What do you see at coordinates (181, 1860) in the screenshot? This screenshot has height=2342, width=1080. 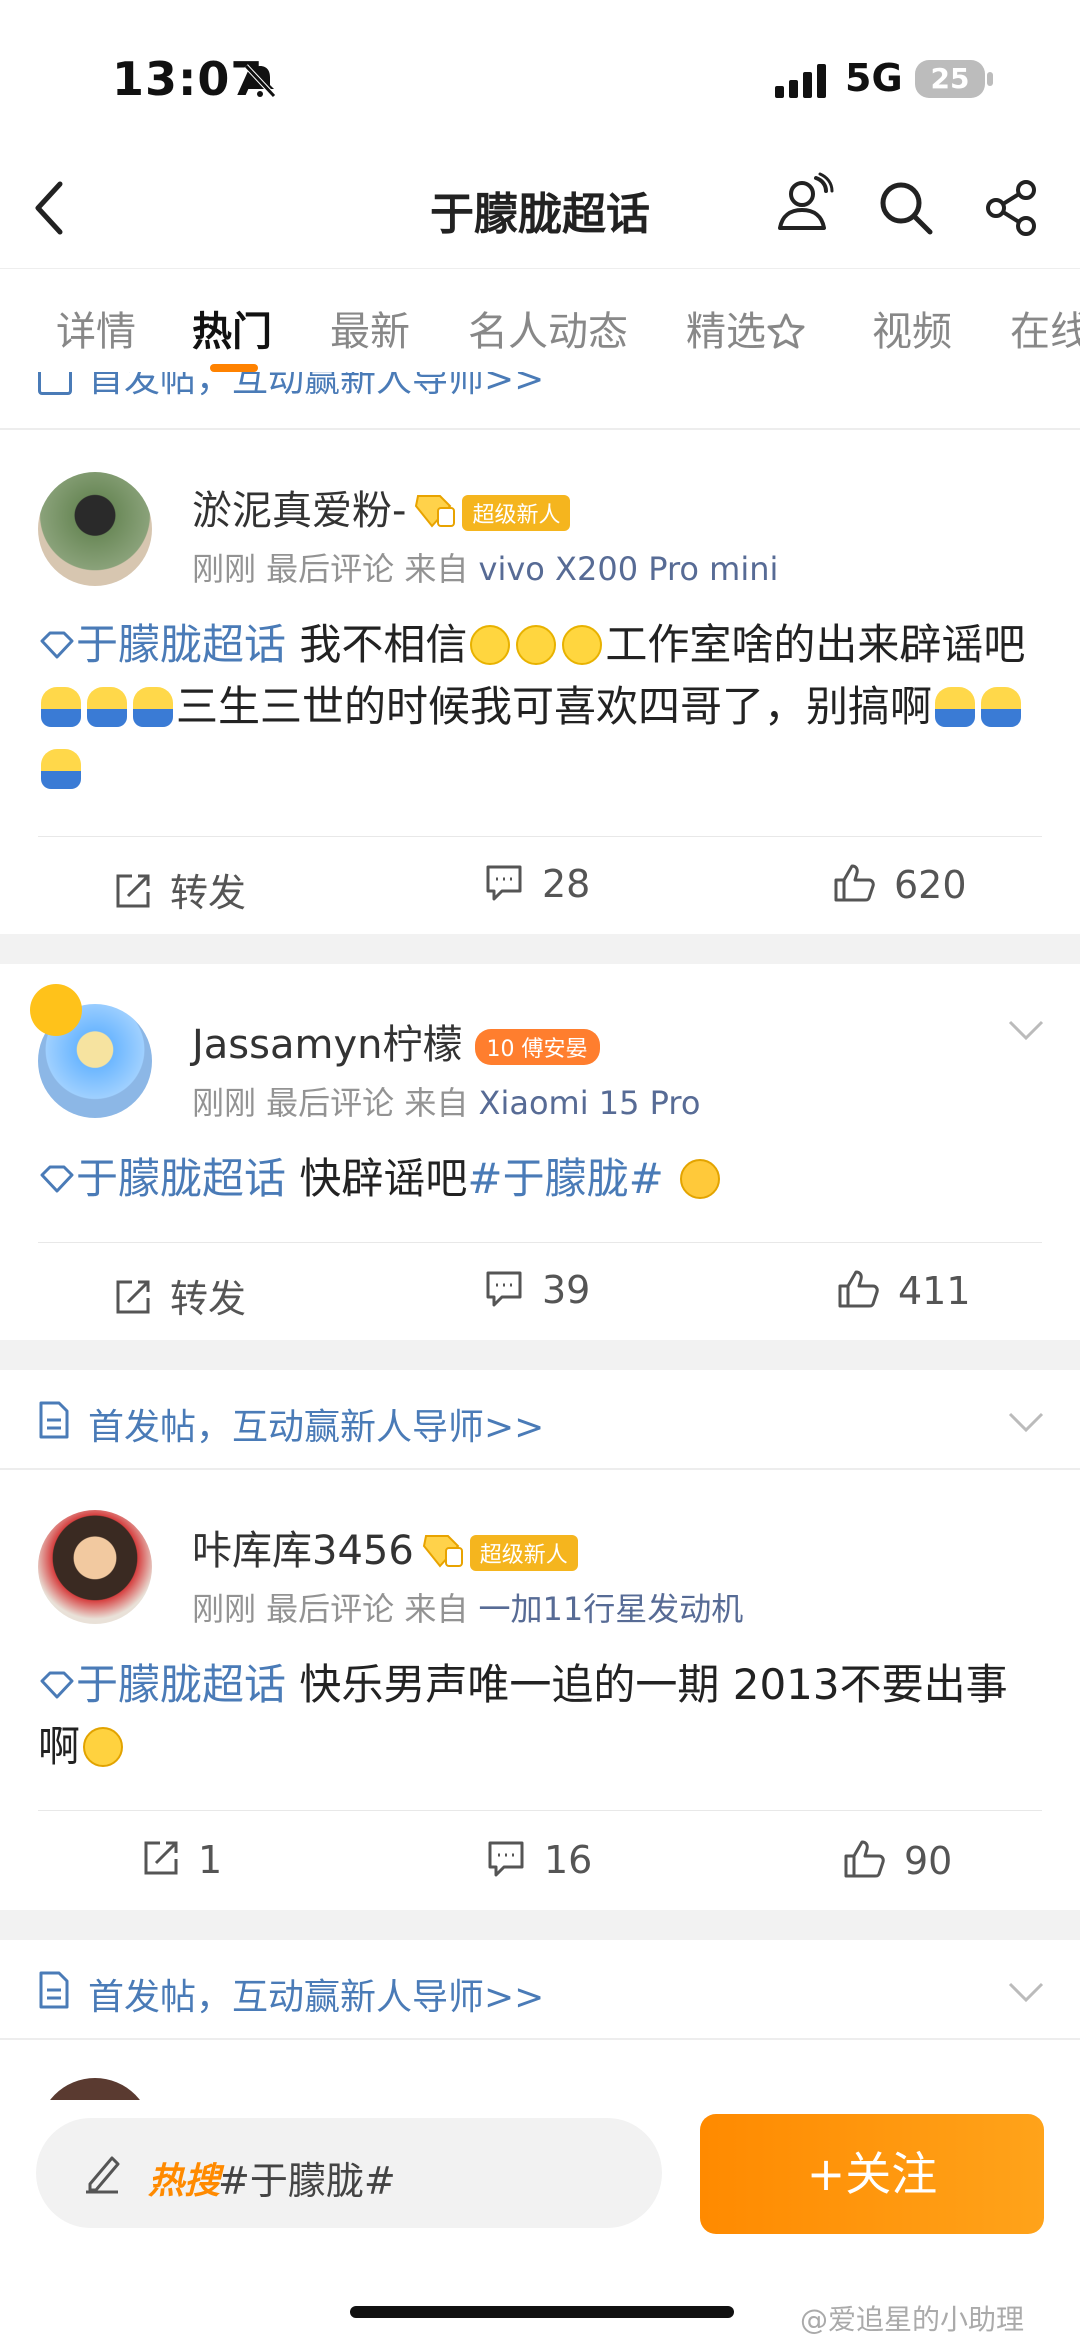 I see `repost-button: 1` at bounding box center [181, 1860].